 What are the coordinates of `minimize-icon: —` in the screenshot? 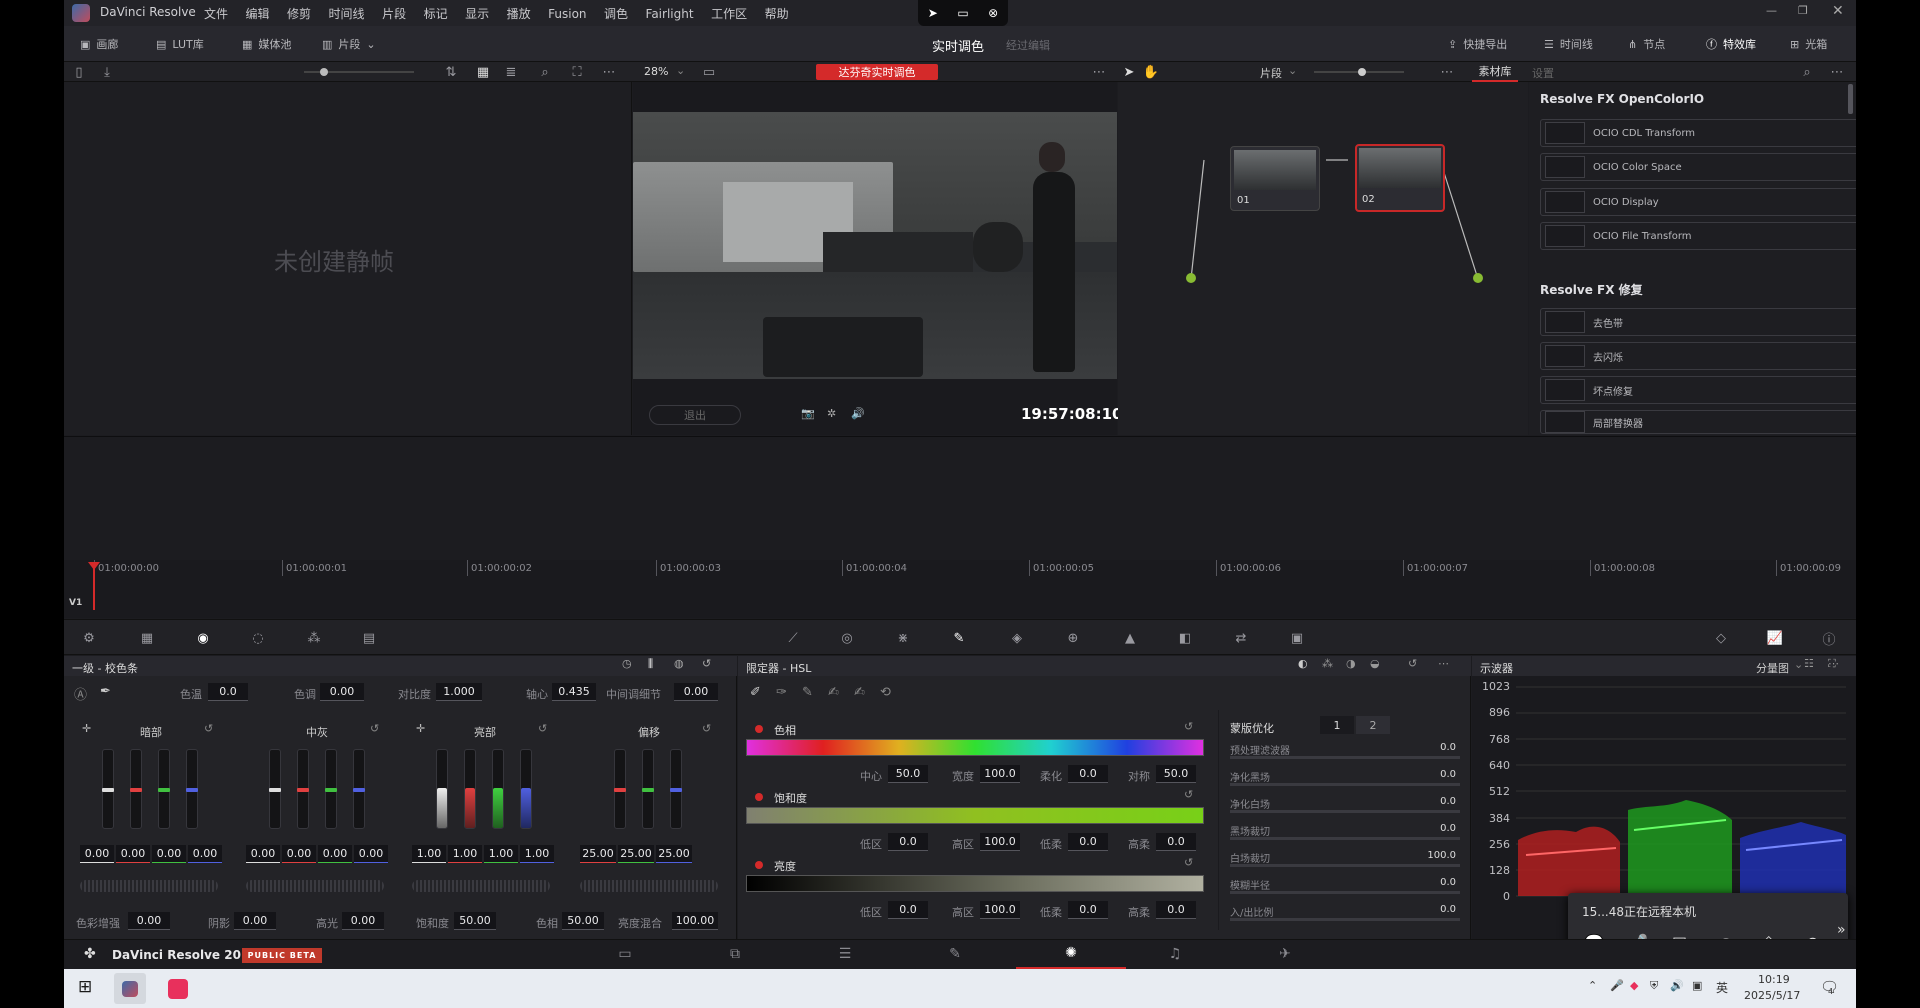 It's located at (1771, 10).